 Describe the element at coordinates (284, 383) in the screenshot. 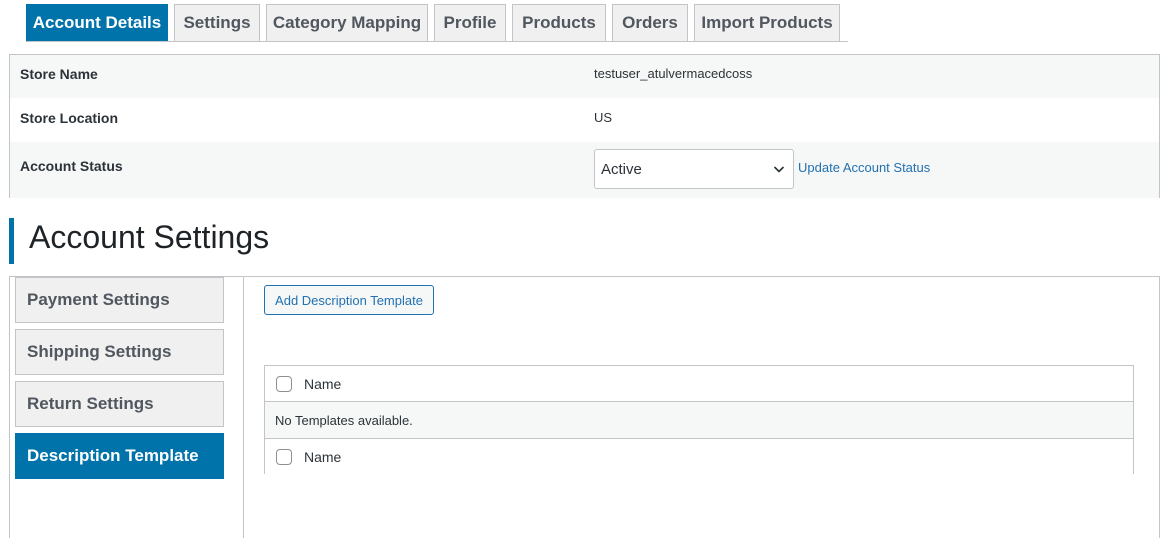

I see `select-all-checkbox` at that location.